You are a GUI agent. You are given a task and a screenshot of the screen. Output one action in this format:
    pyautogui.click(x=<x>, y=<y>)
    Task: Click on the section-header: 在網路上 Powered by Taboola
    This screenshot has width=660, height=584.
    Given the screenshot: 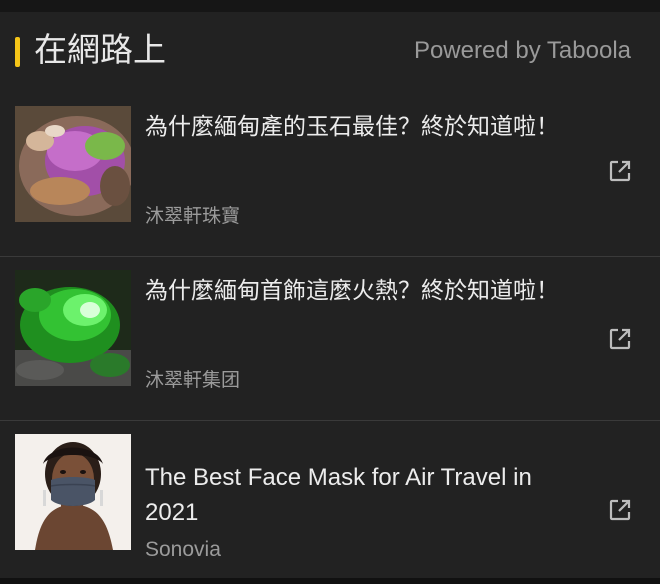 What is the action you would take?
    pyautogui.click(x=330, y=51)
    